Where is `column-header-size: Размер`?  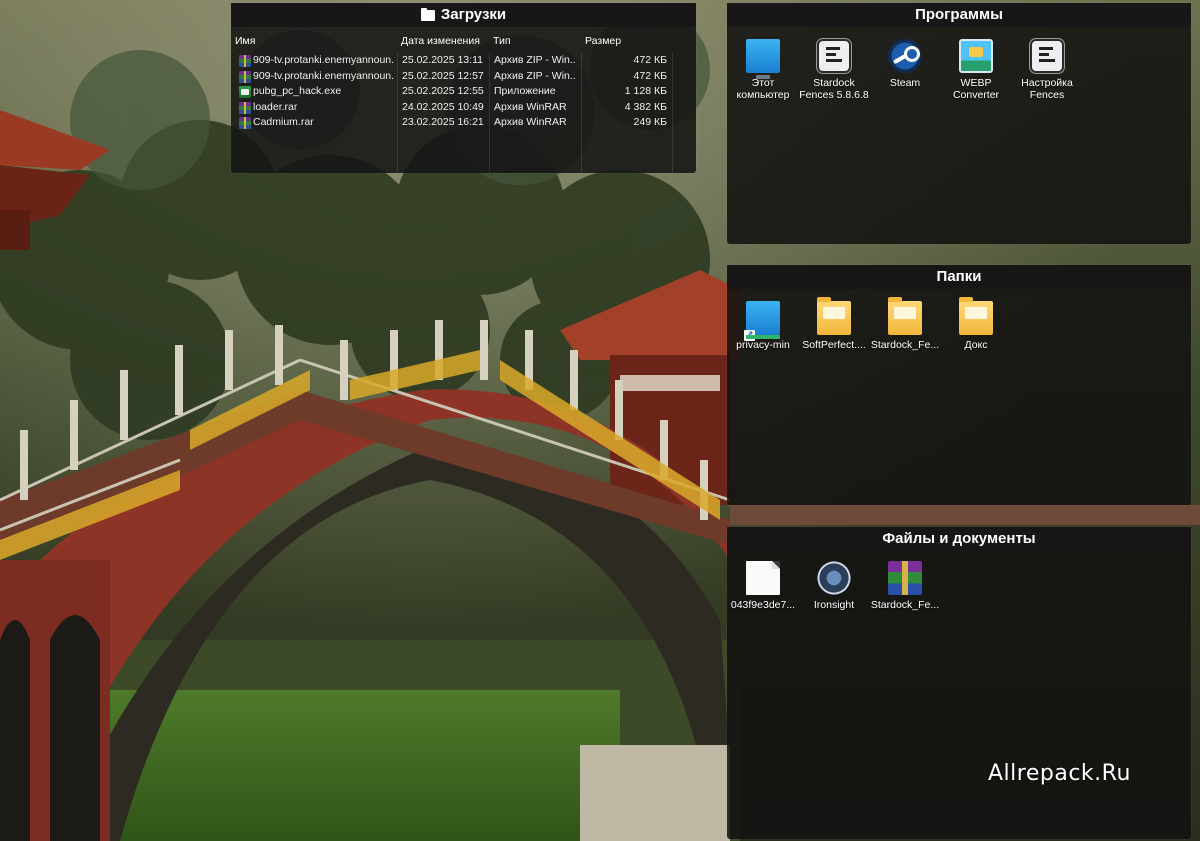 column-header-size: Размер is located at coordinates (603, 41).